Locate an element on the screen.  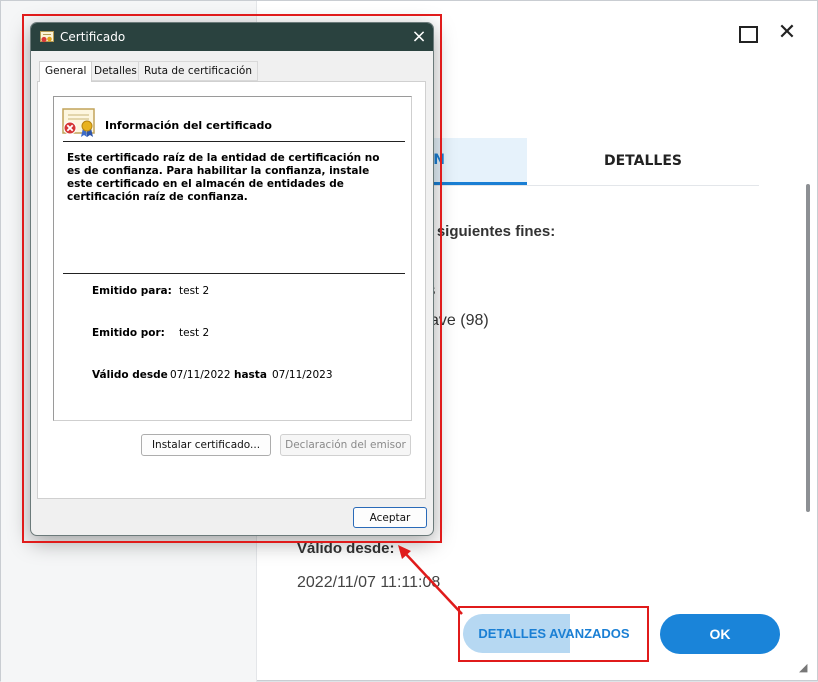
tab-general: General is located at coordinates (66, 71).